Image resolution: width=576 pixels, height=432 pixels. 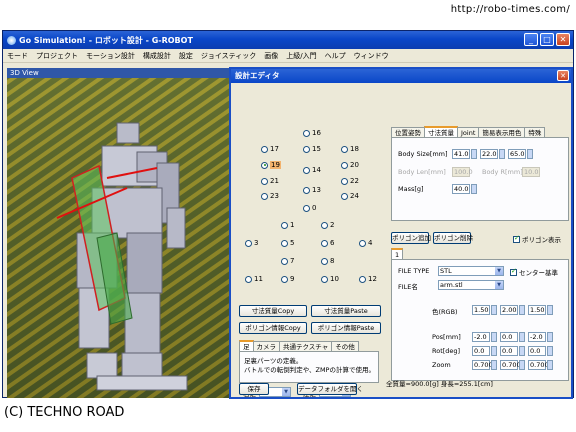 What do you see at coordinates (254, 279) in the screenshot?
I see `part-radio-11: 11` at bounding box center [254, 279].